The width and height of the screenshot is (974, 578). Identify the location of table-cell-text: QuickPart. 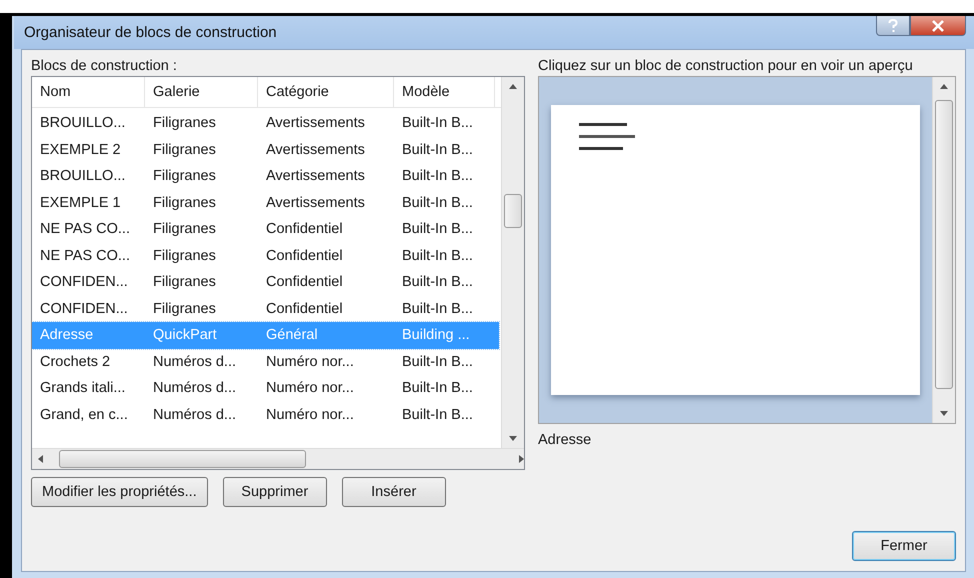
(185, 335).